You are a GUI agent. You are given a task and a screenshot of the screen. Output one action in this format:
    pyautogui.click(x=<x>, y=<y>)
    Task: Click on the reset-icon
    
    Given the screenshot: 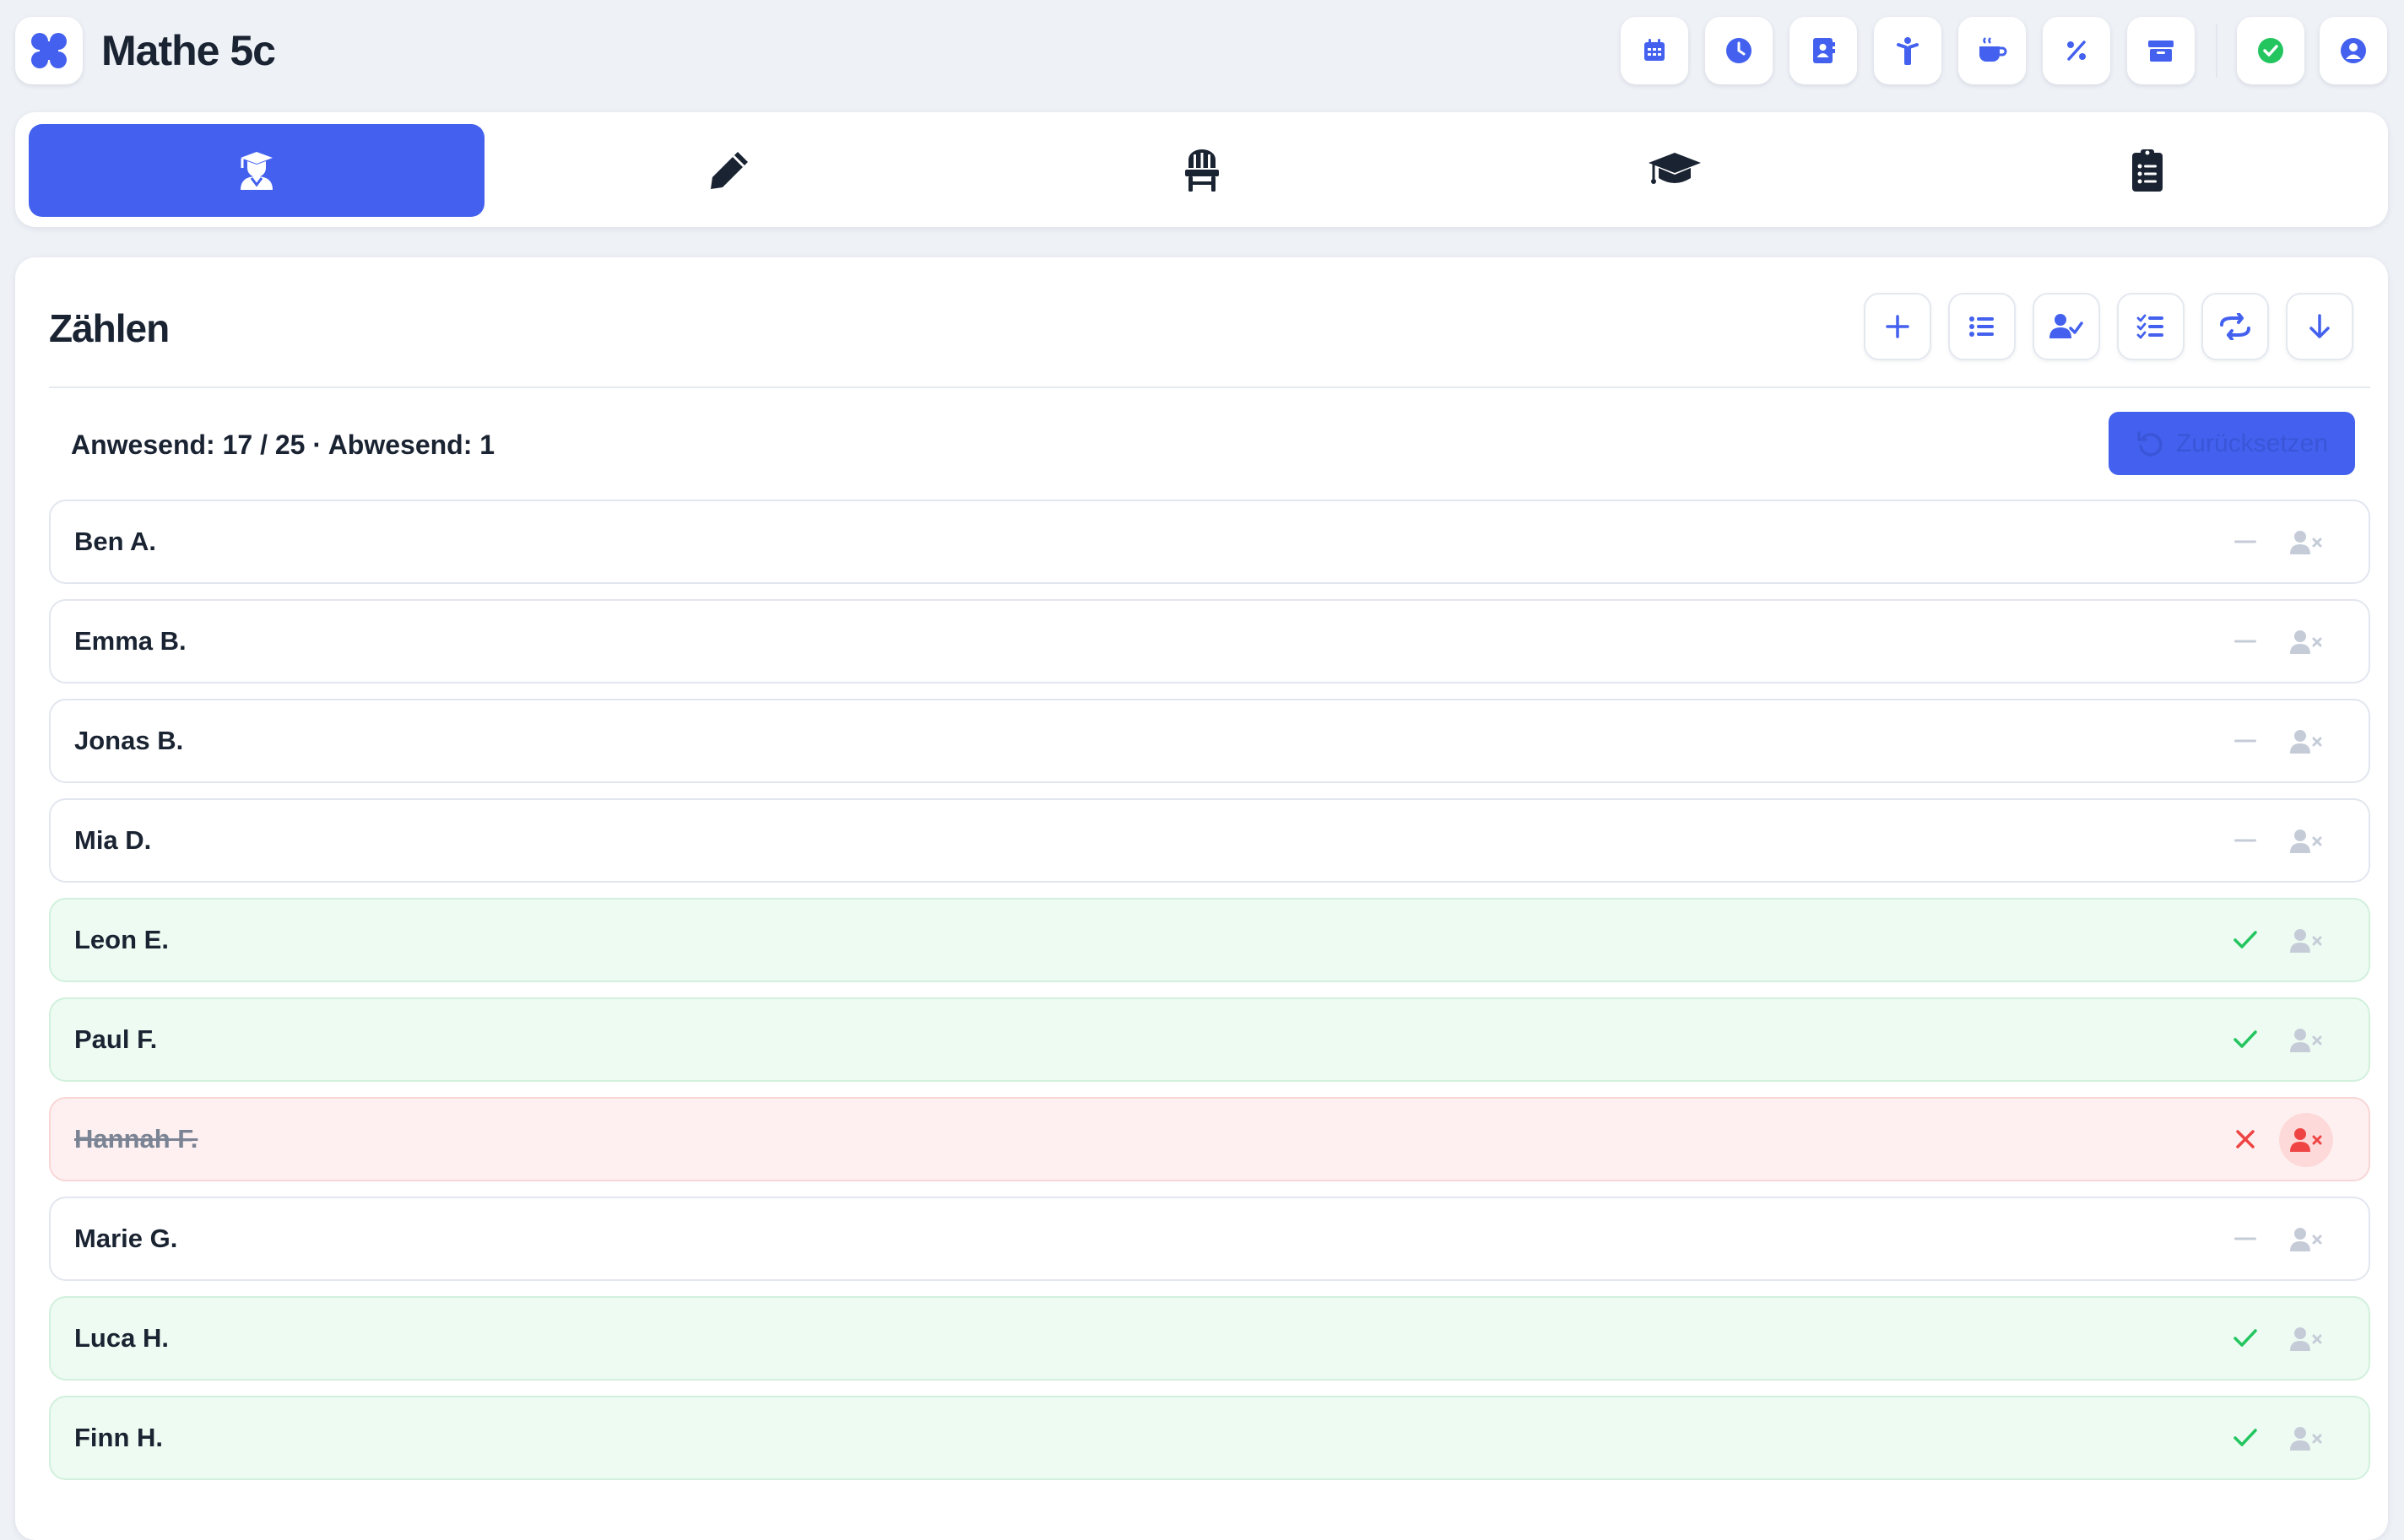 What is the action you would take?
    pyautogui.click(x=2150, y=443)
    